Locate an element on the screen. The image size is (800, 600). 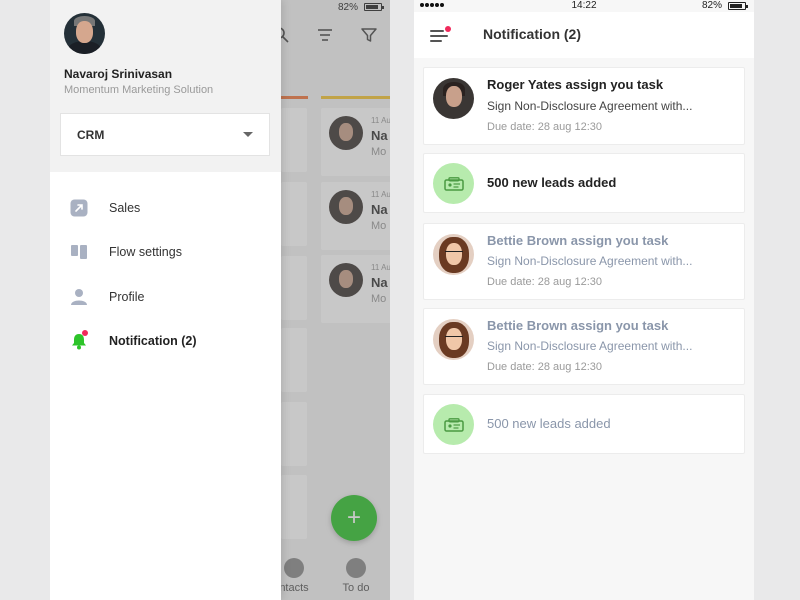
columns-icon is located at coordinates (79, 252).